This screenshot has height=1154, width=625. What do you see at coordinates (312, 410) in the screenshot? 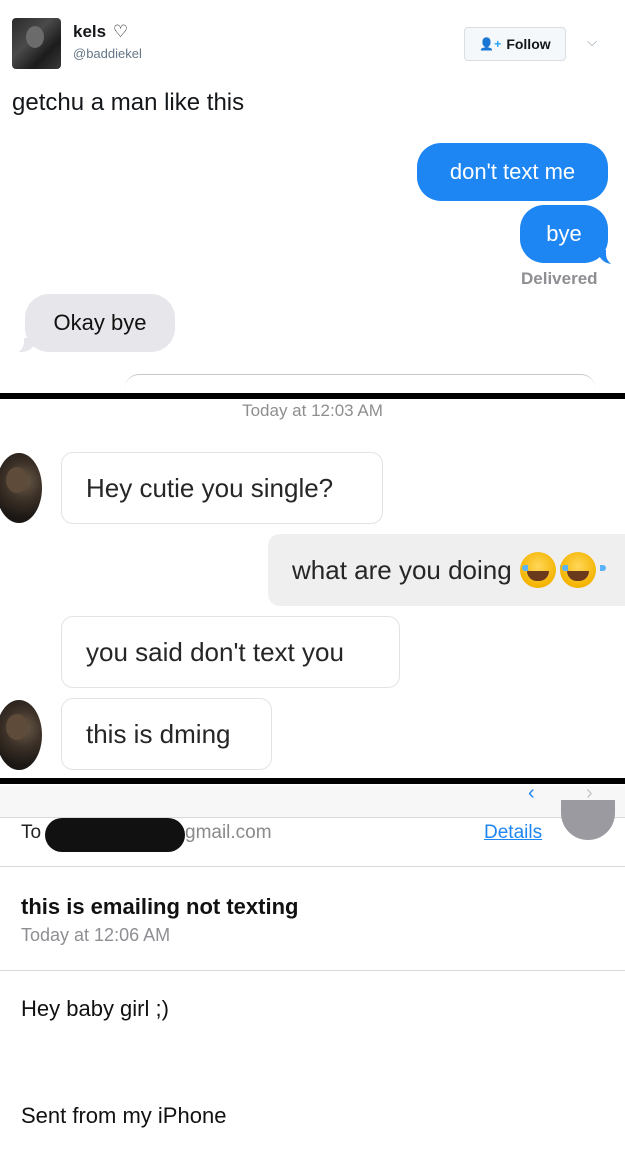
I see `dm-timestamp: Today at 12:03 AM` at bounding box center [312, 410].